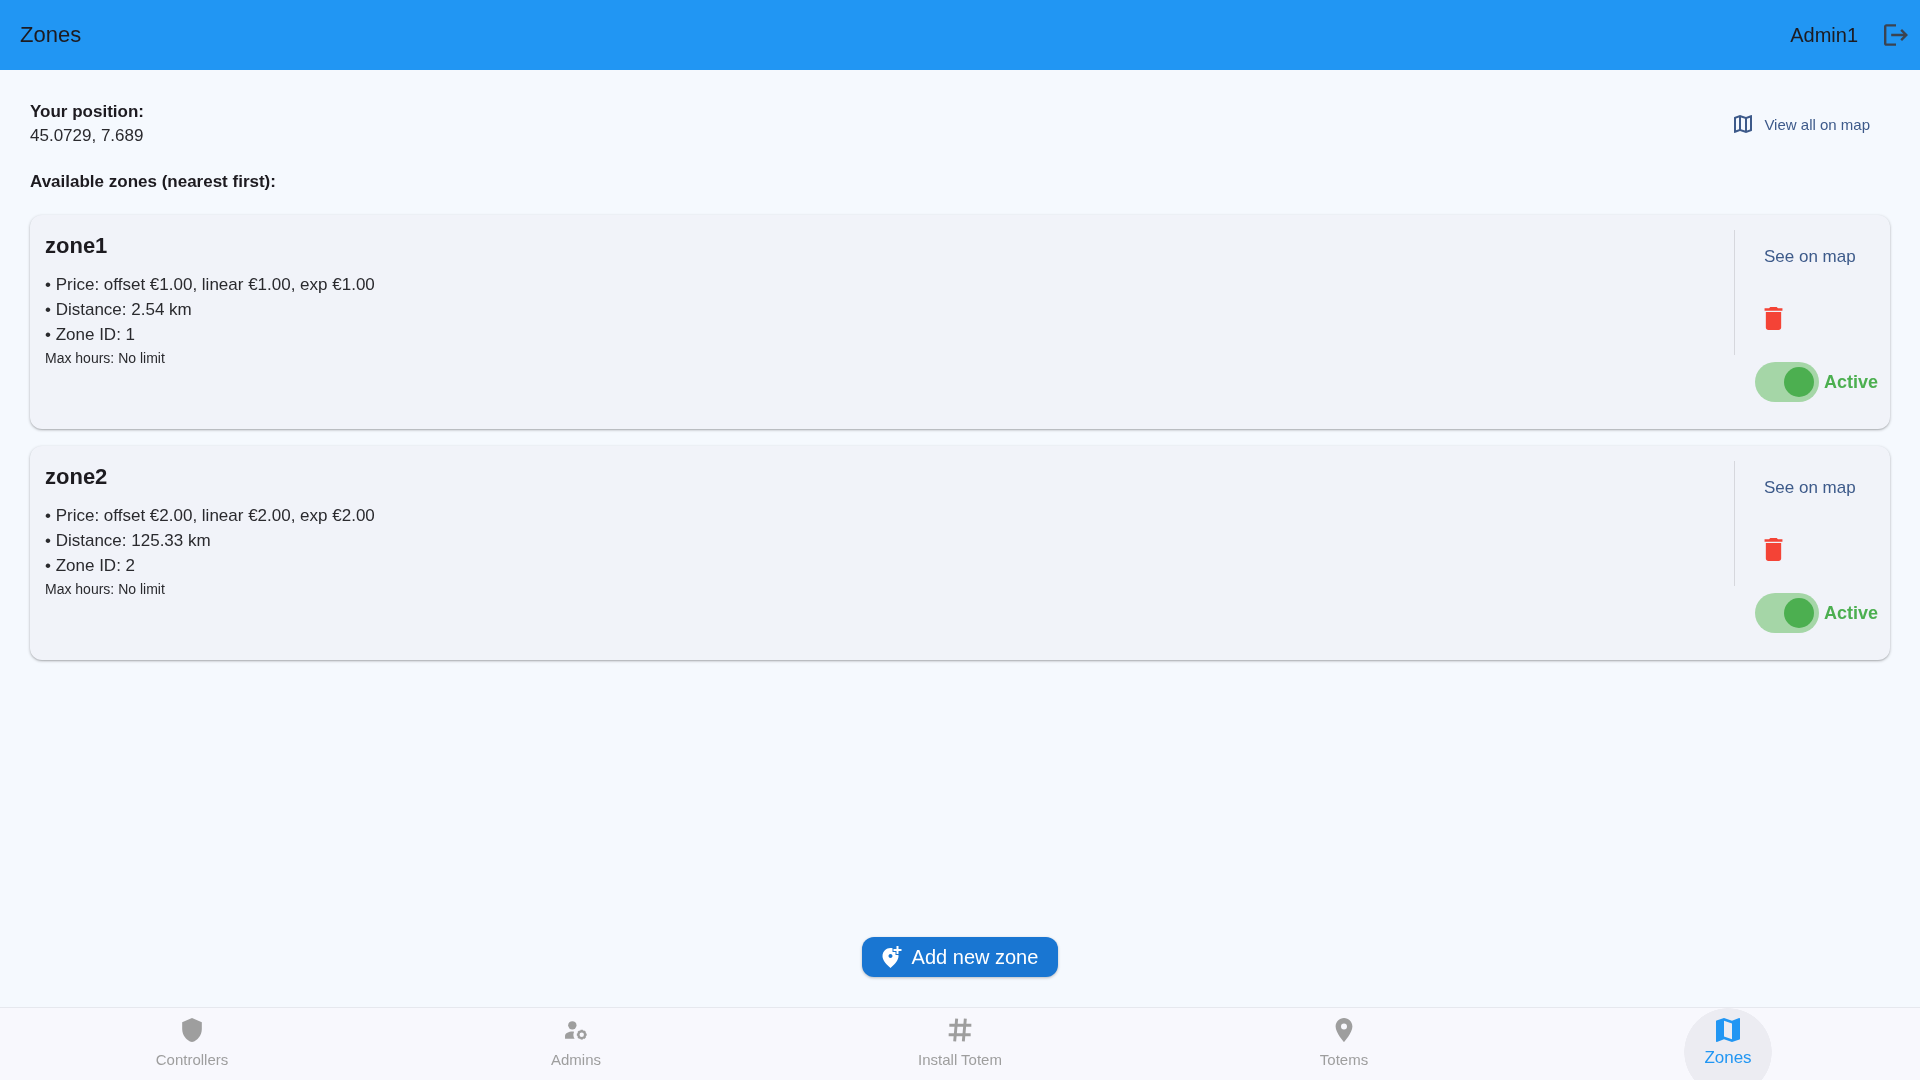 Image resolution: width=1920 pixels, height=1080 pixels. I want to click on nav-tab: Controllers, so click(192, 1044).